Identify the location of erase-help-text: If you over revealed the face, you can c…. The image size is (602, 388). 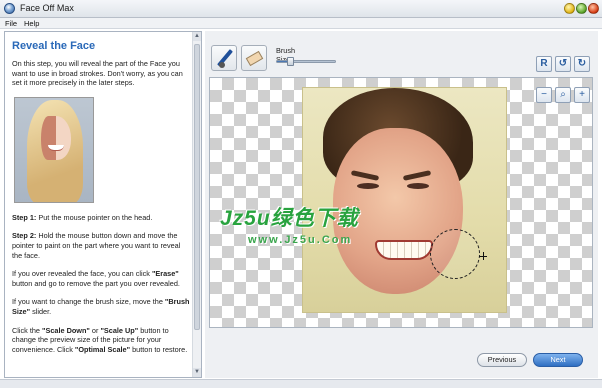
(96, 278).